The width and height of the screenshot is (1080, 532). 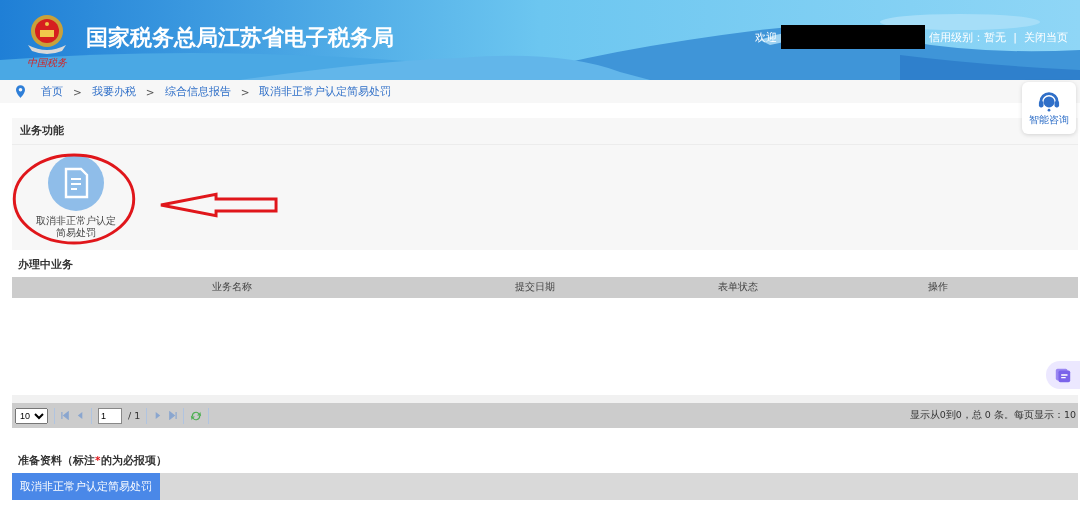 What do you see at coordinates (545, 399) in the screenshot?
I see `horizontal-scrollbar` at bounding box center [545, 399].